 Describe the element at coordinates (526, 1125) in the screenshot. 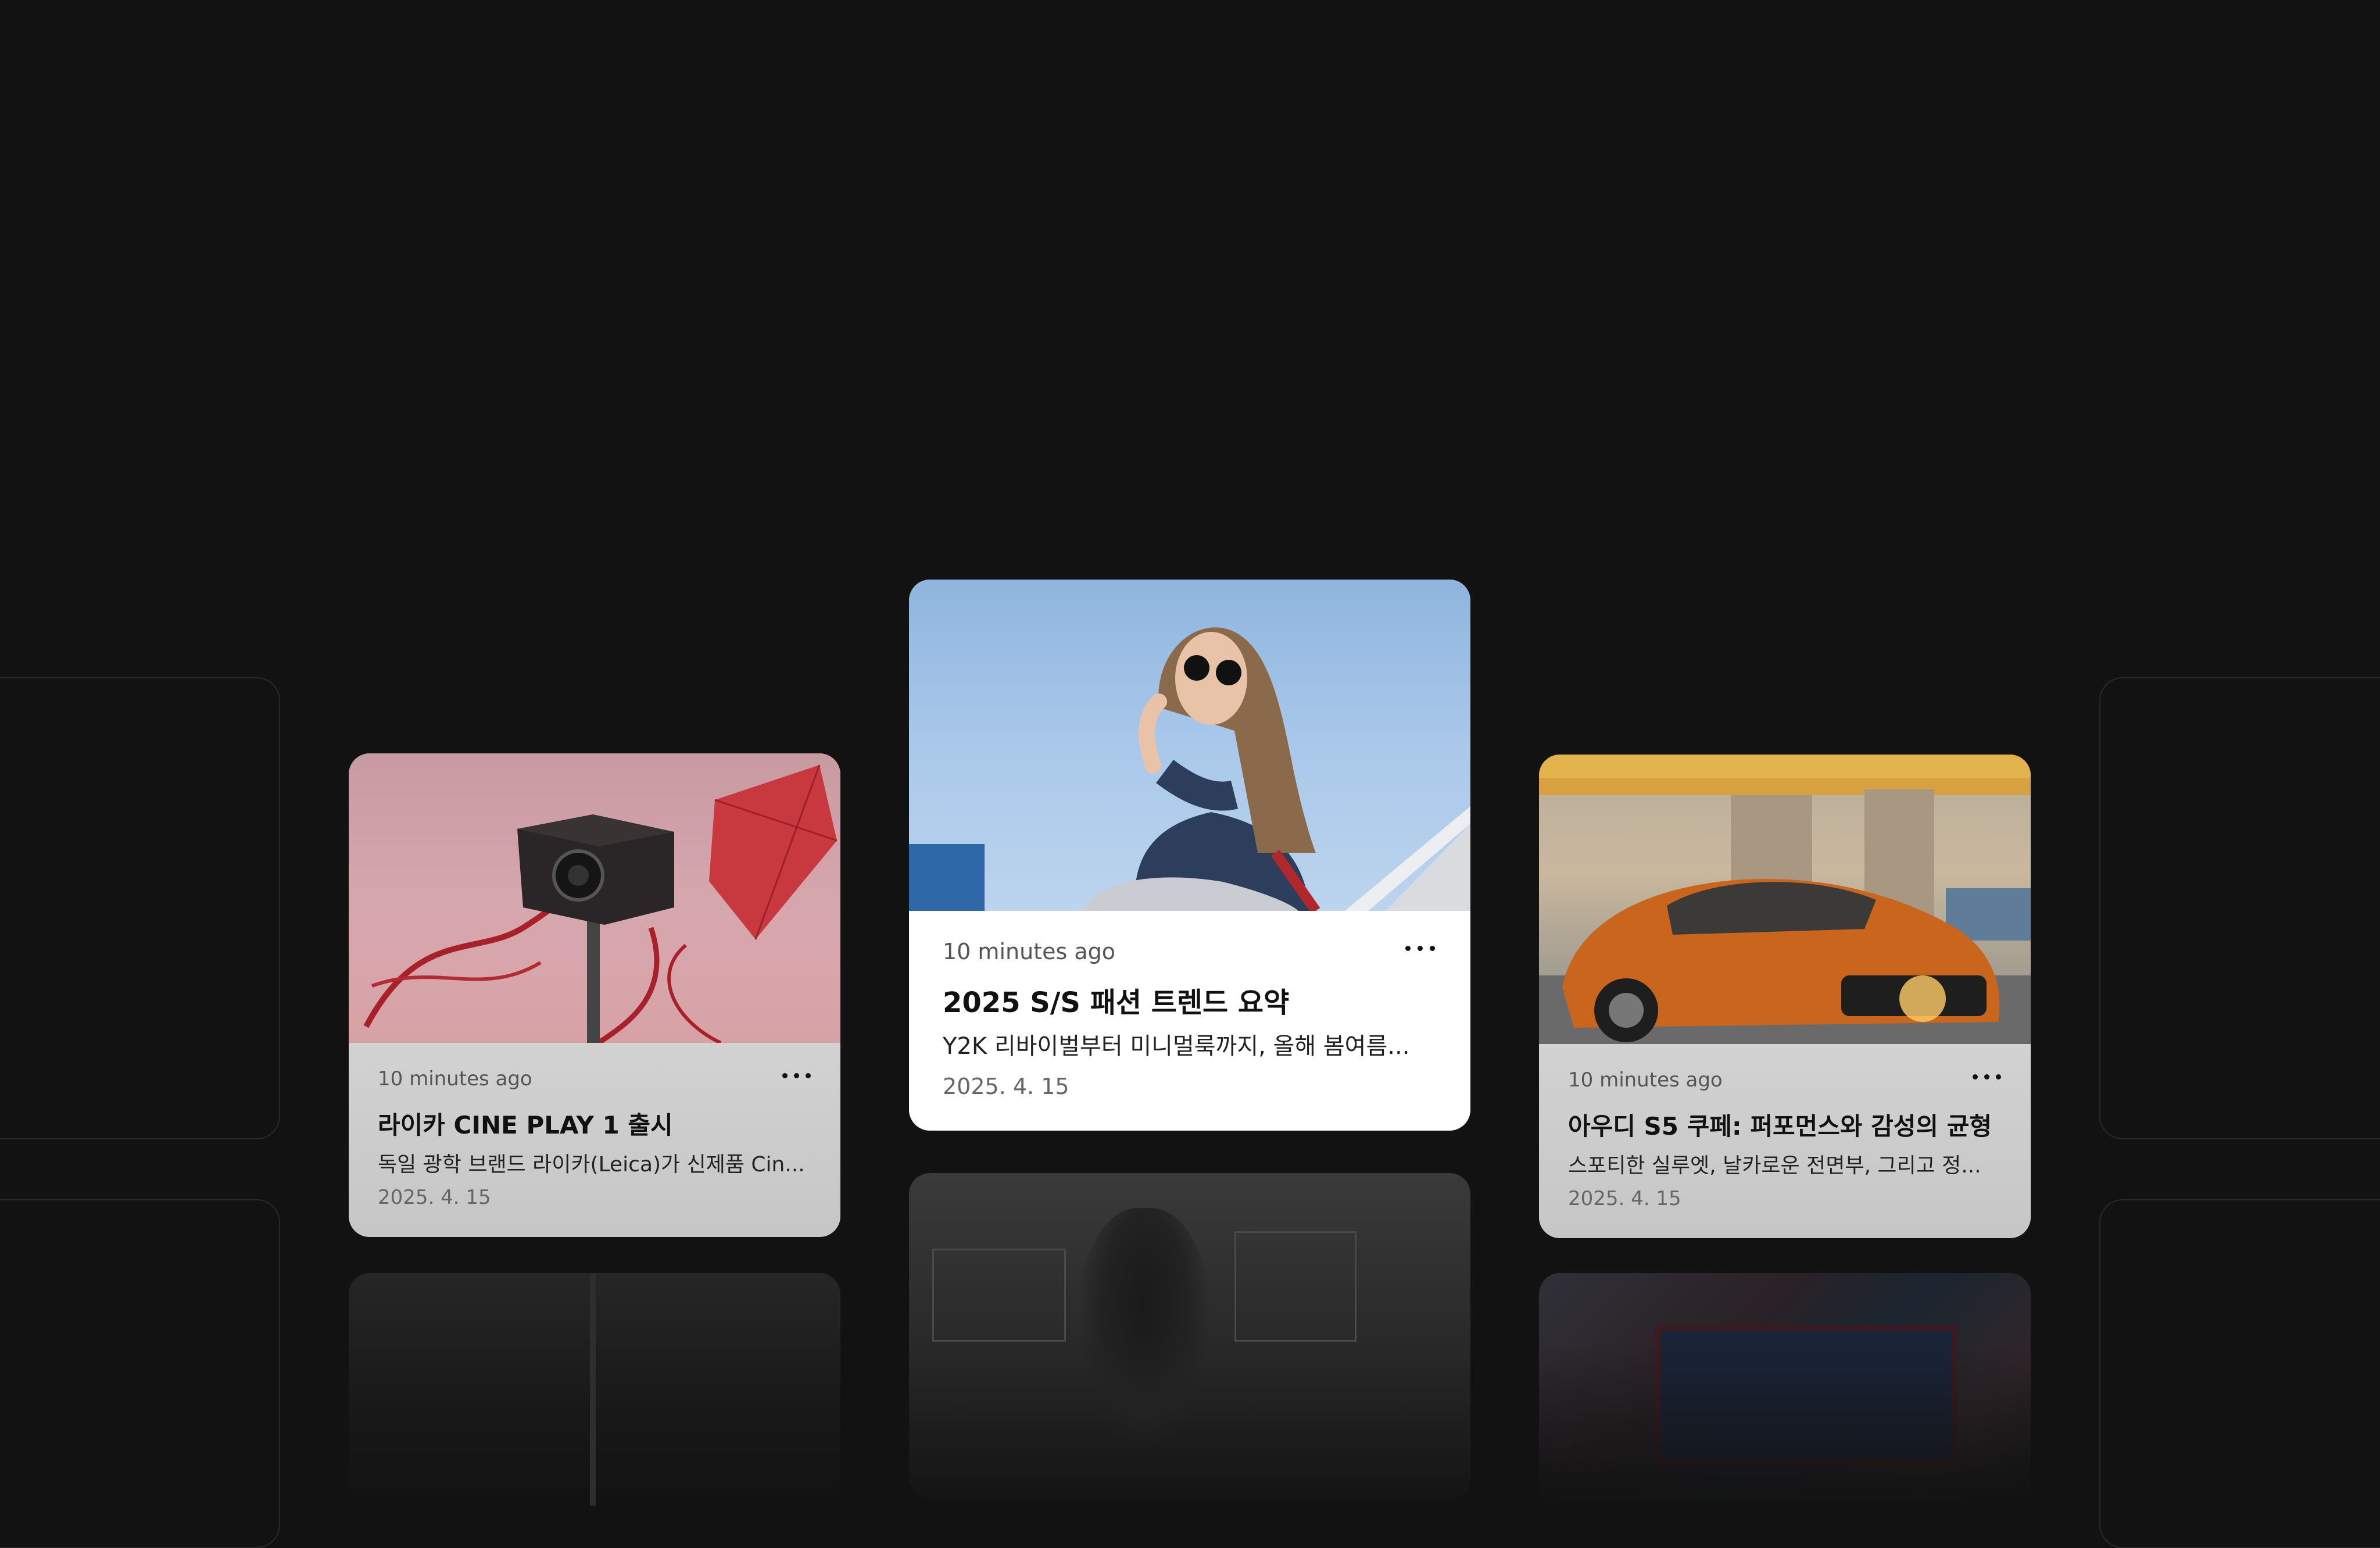

I see `card-title: 라이카 CINE PLAY 1 출시` at that location.